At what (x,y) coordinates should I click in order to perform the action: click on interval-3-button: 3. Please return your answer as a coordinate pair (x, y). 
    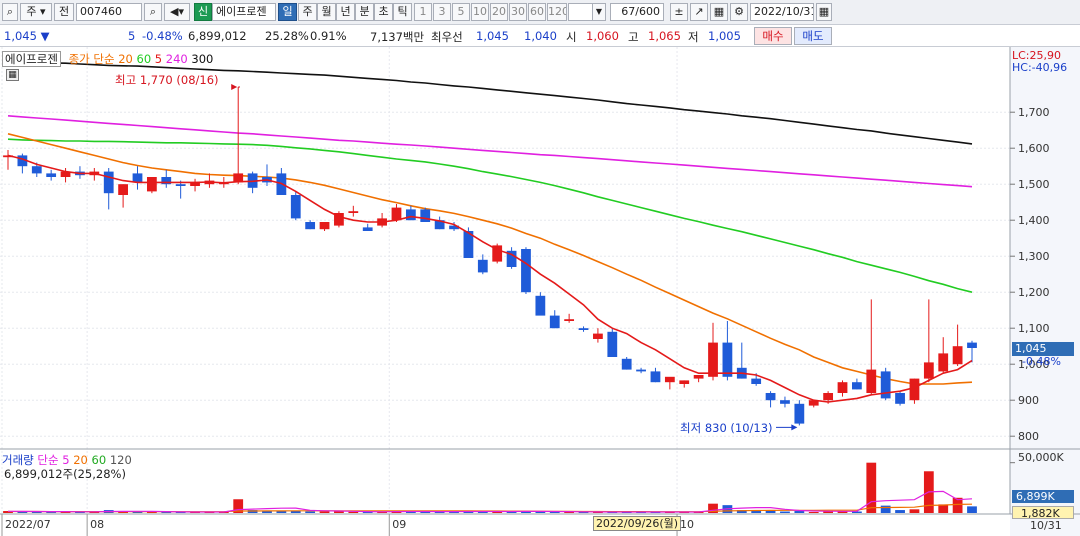
    Looking at the image, I should click on (442, 12).